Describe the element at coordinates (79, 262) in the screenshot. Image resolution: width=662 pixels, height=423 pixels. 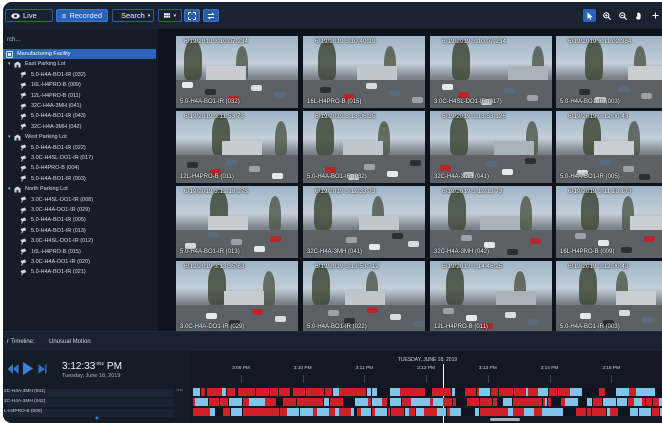
I see `tree-item-camera: 3.0C-H4A-DO1-IR (020)` at that location.